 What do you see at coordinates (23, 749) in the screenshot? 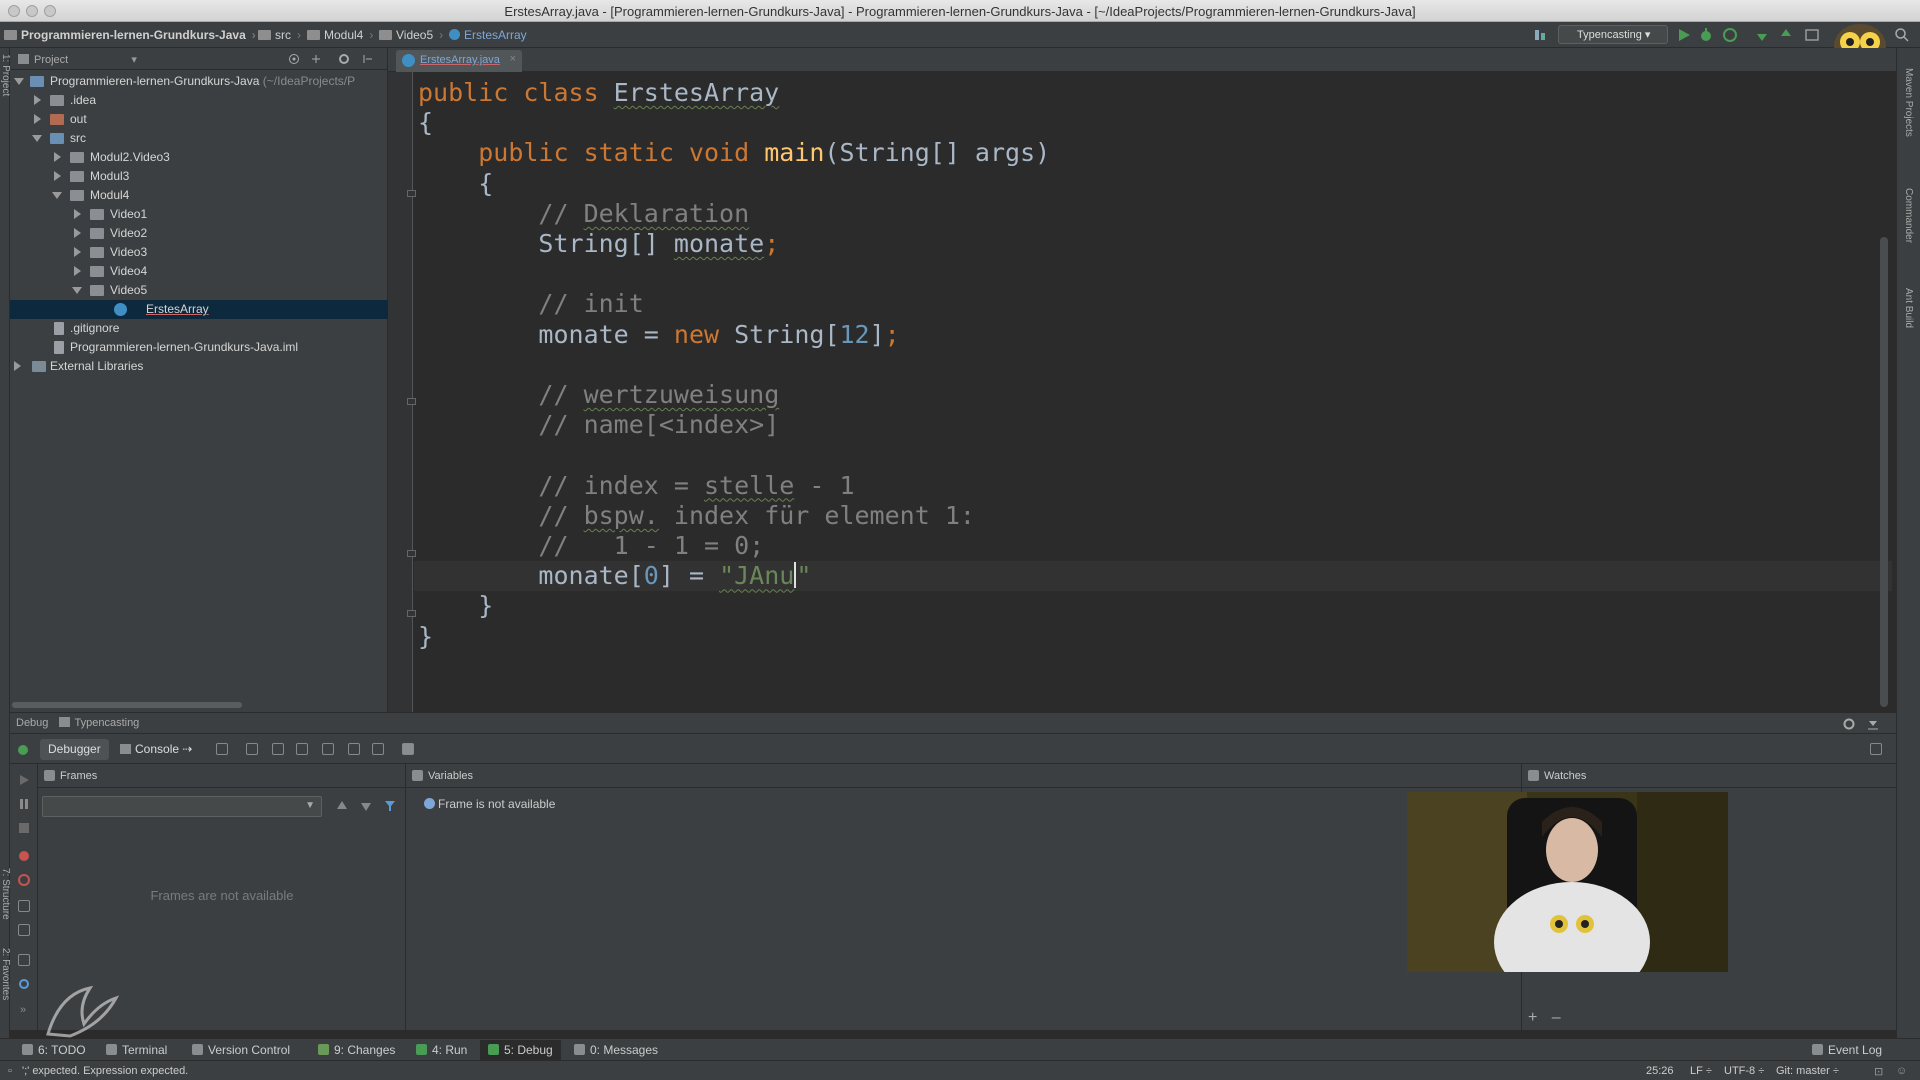
I see `rerun-debug-icon` at bounding box center [23, 749].